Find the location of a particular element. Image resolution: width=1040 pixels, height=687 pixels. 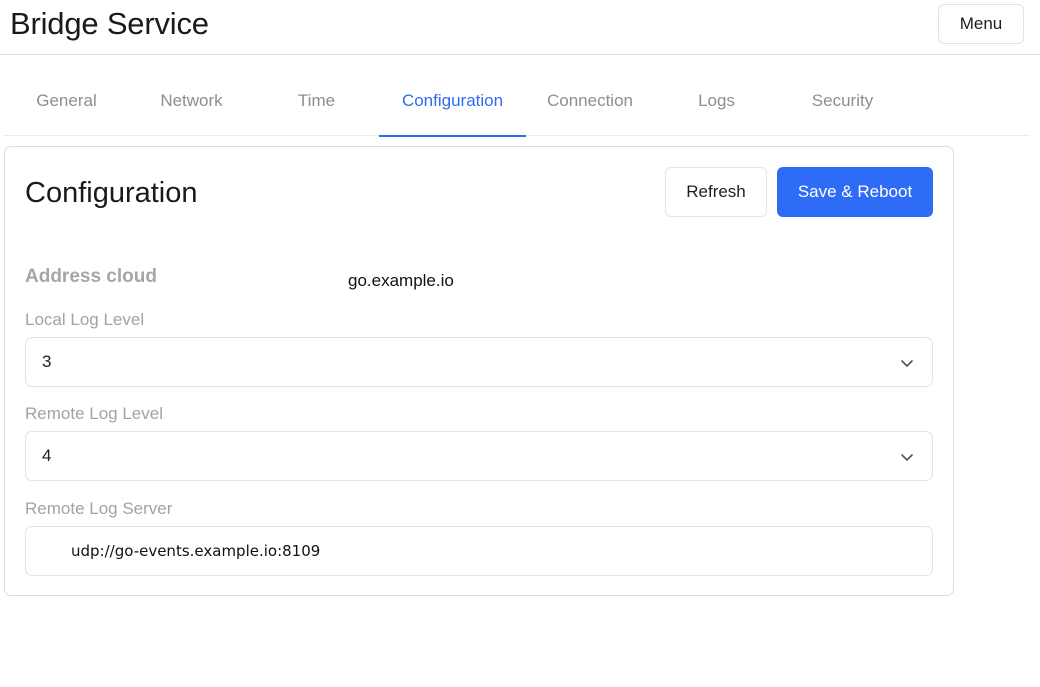

tab-time: Time is located at coordinates (316, 101).